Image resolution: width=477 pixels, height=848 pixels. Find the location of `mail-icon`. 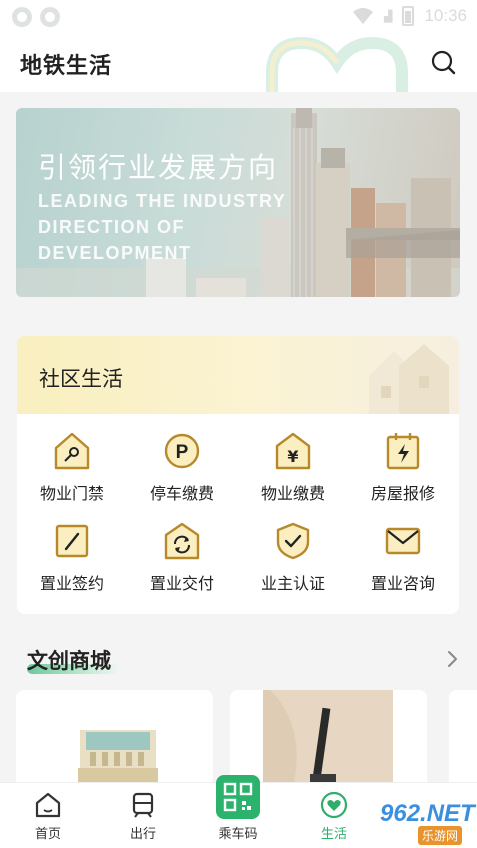

mail-icon is located at coordinates (403, 541).